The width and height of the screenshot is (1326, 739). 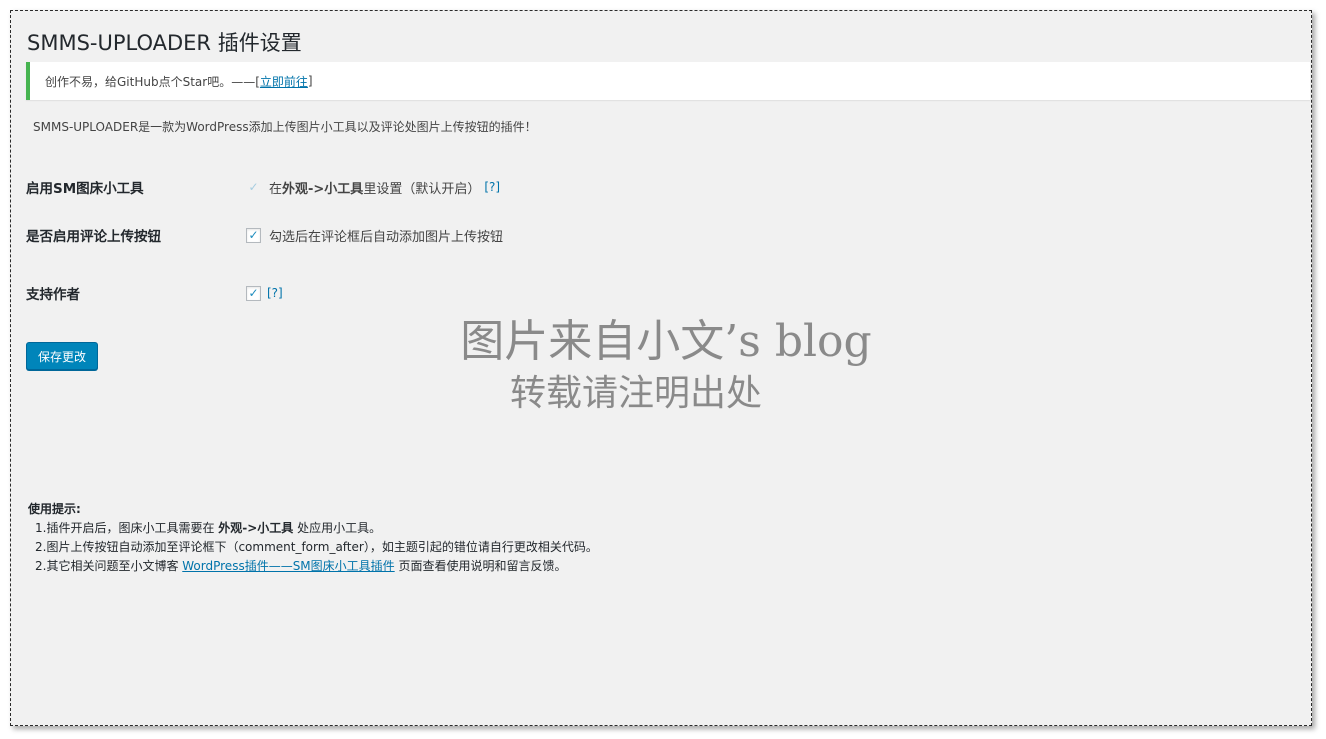 What do you see at coordinates (264, 293) in the screenshot?
I see `setting-field-support-author: ✓ [?]` at bounding box center [264, 293].